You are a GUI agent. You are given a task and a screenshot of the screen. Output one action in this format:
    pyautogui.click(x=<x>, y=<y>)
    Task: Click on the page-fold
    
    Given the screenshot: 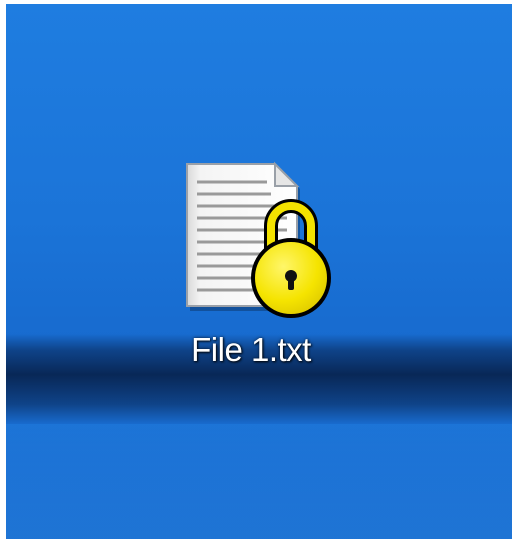 What is the action you would take?
    pyautogui.click(x=287, y=174)
    